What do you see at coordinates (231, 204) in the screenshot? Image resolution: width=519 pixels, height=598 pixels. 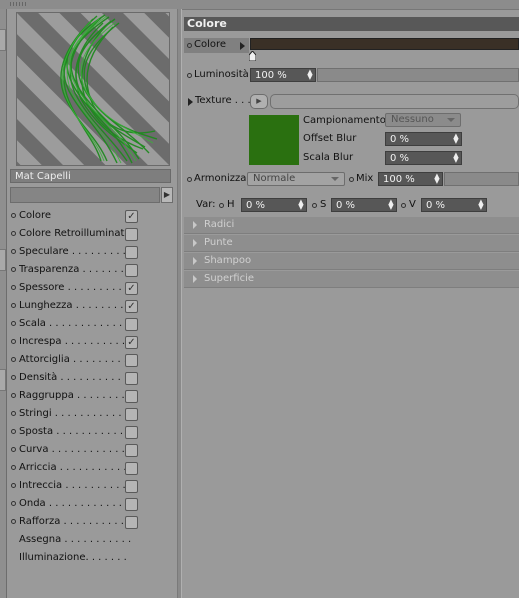 I see `hue-label: H` at bounding box center [231, 204].